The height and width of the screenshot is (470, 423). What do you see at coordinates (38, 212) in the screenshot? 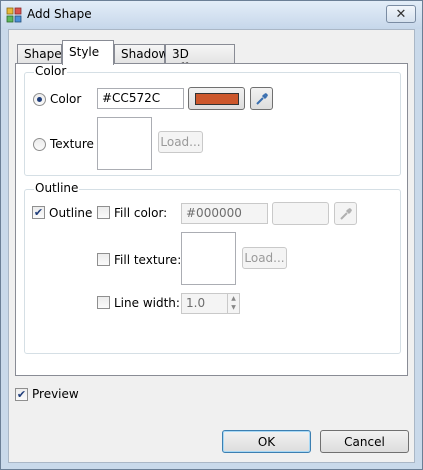
I see `outline-checkbox: ✔` at bounding box center [38, 212].